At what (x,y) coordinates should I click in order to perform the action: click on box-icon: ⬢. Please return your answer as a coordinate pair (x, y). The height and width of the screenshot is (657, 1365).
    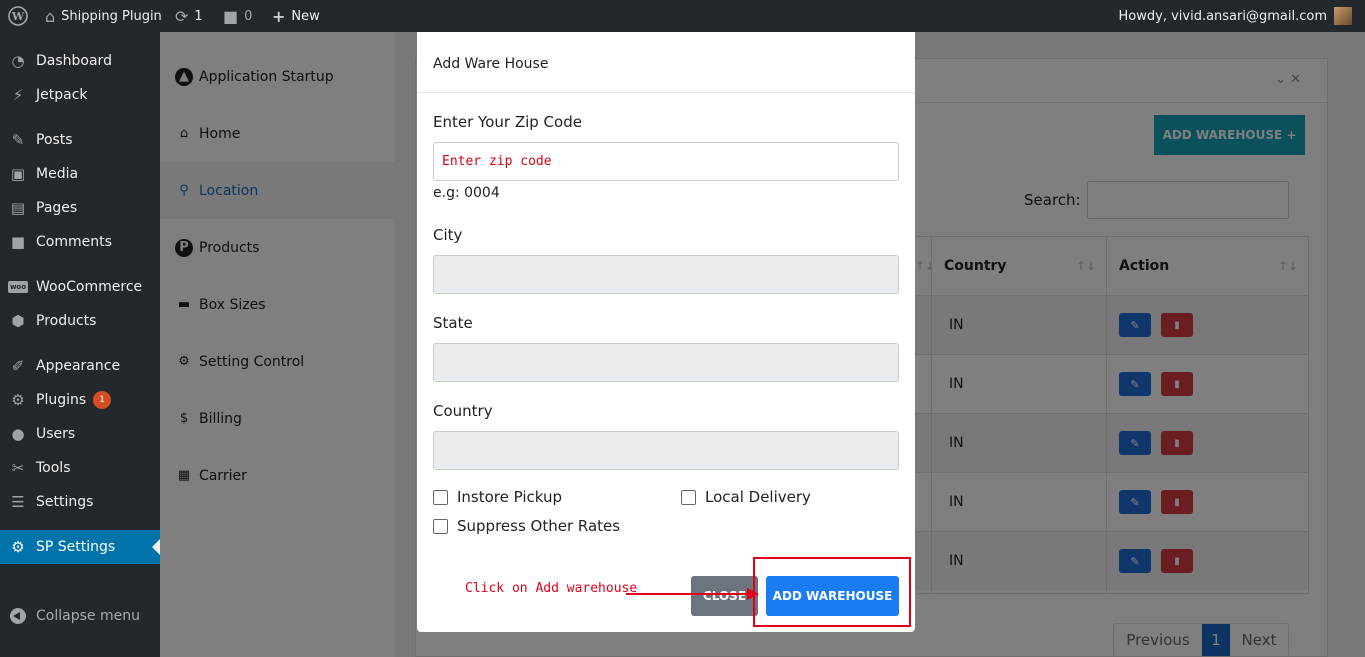
    Looking at the image, I should click on (18, 321).